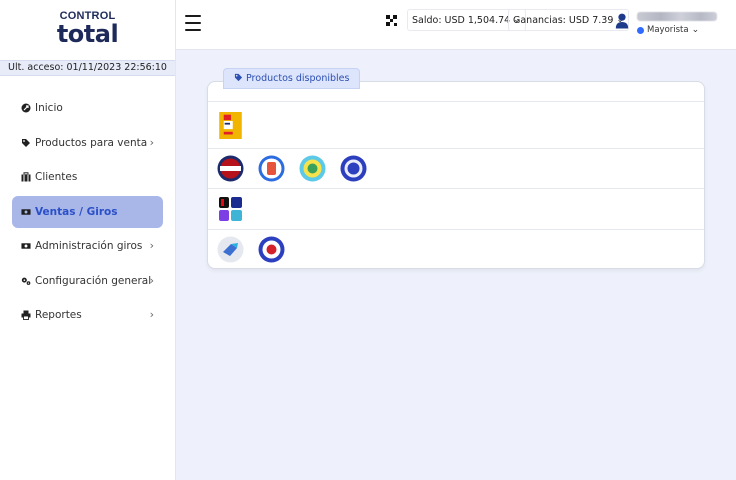 The image size is (736, 480). I want to click on status-dot-icon, so click(640, 30).